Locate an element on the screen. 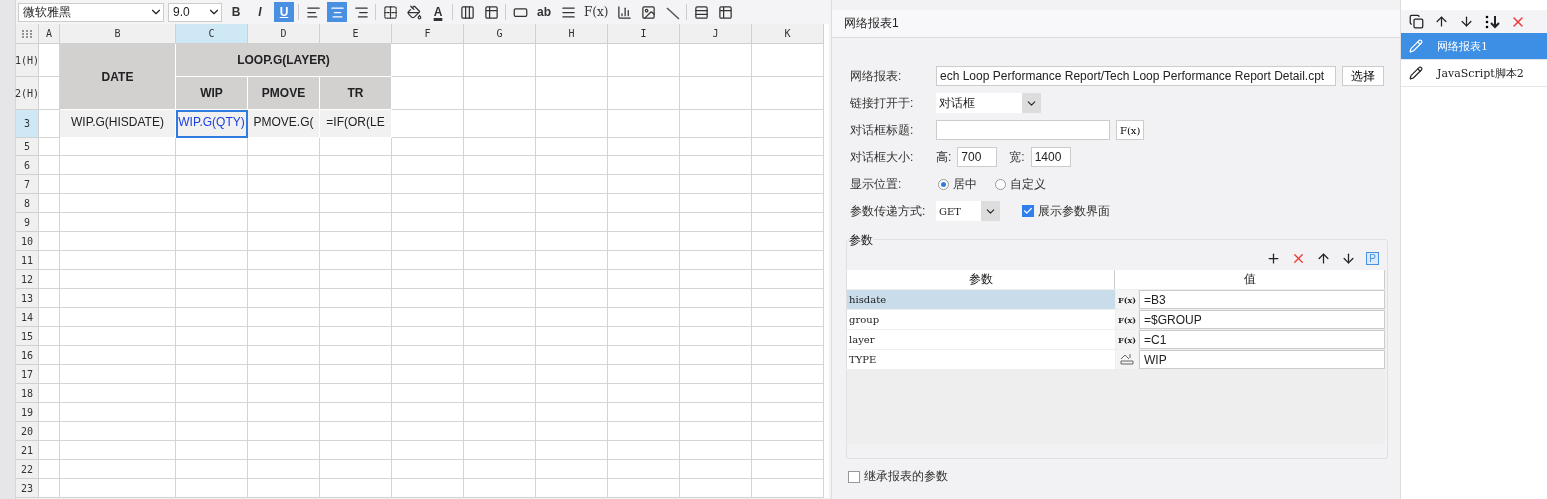  open-in-select: 对话框 is located at coordinates (988, 103).